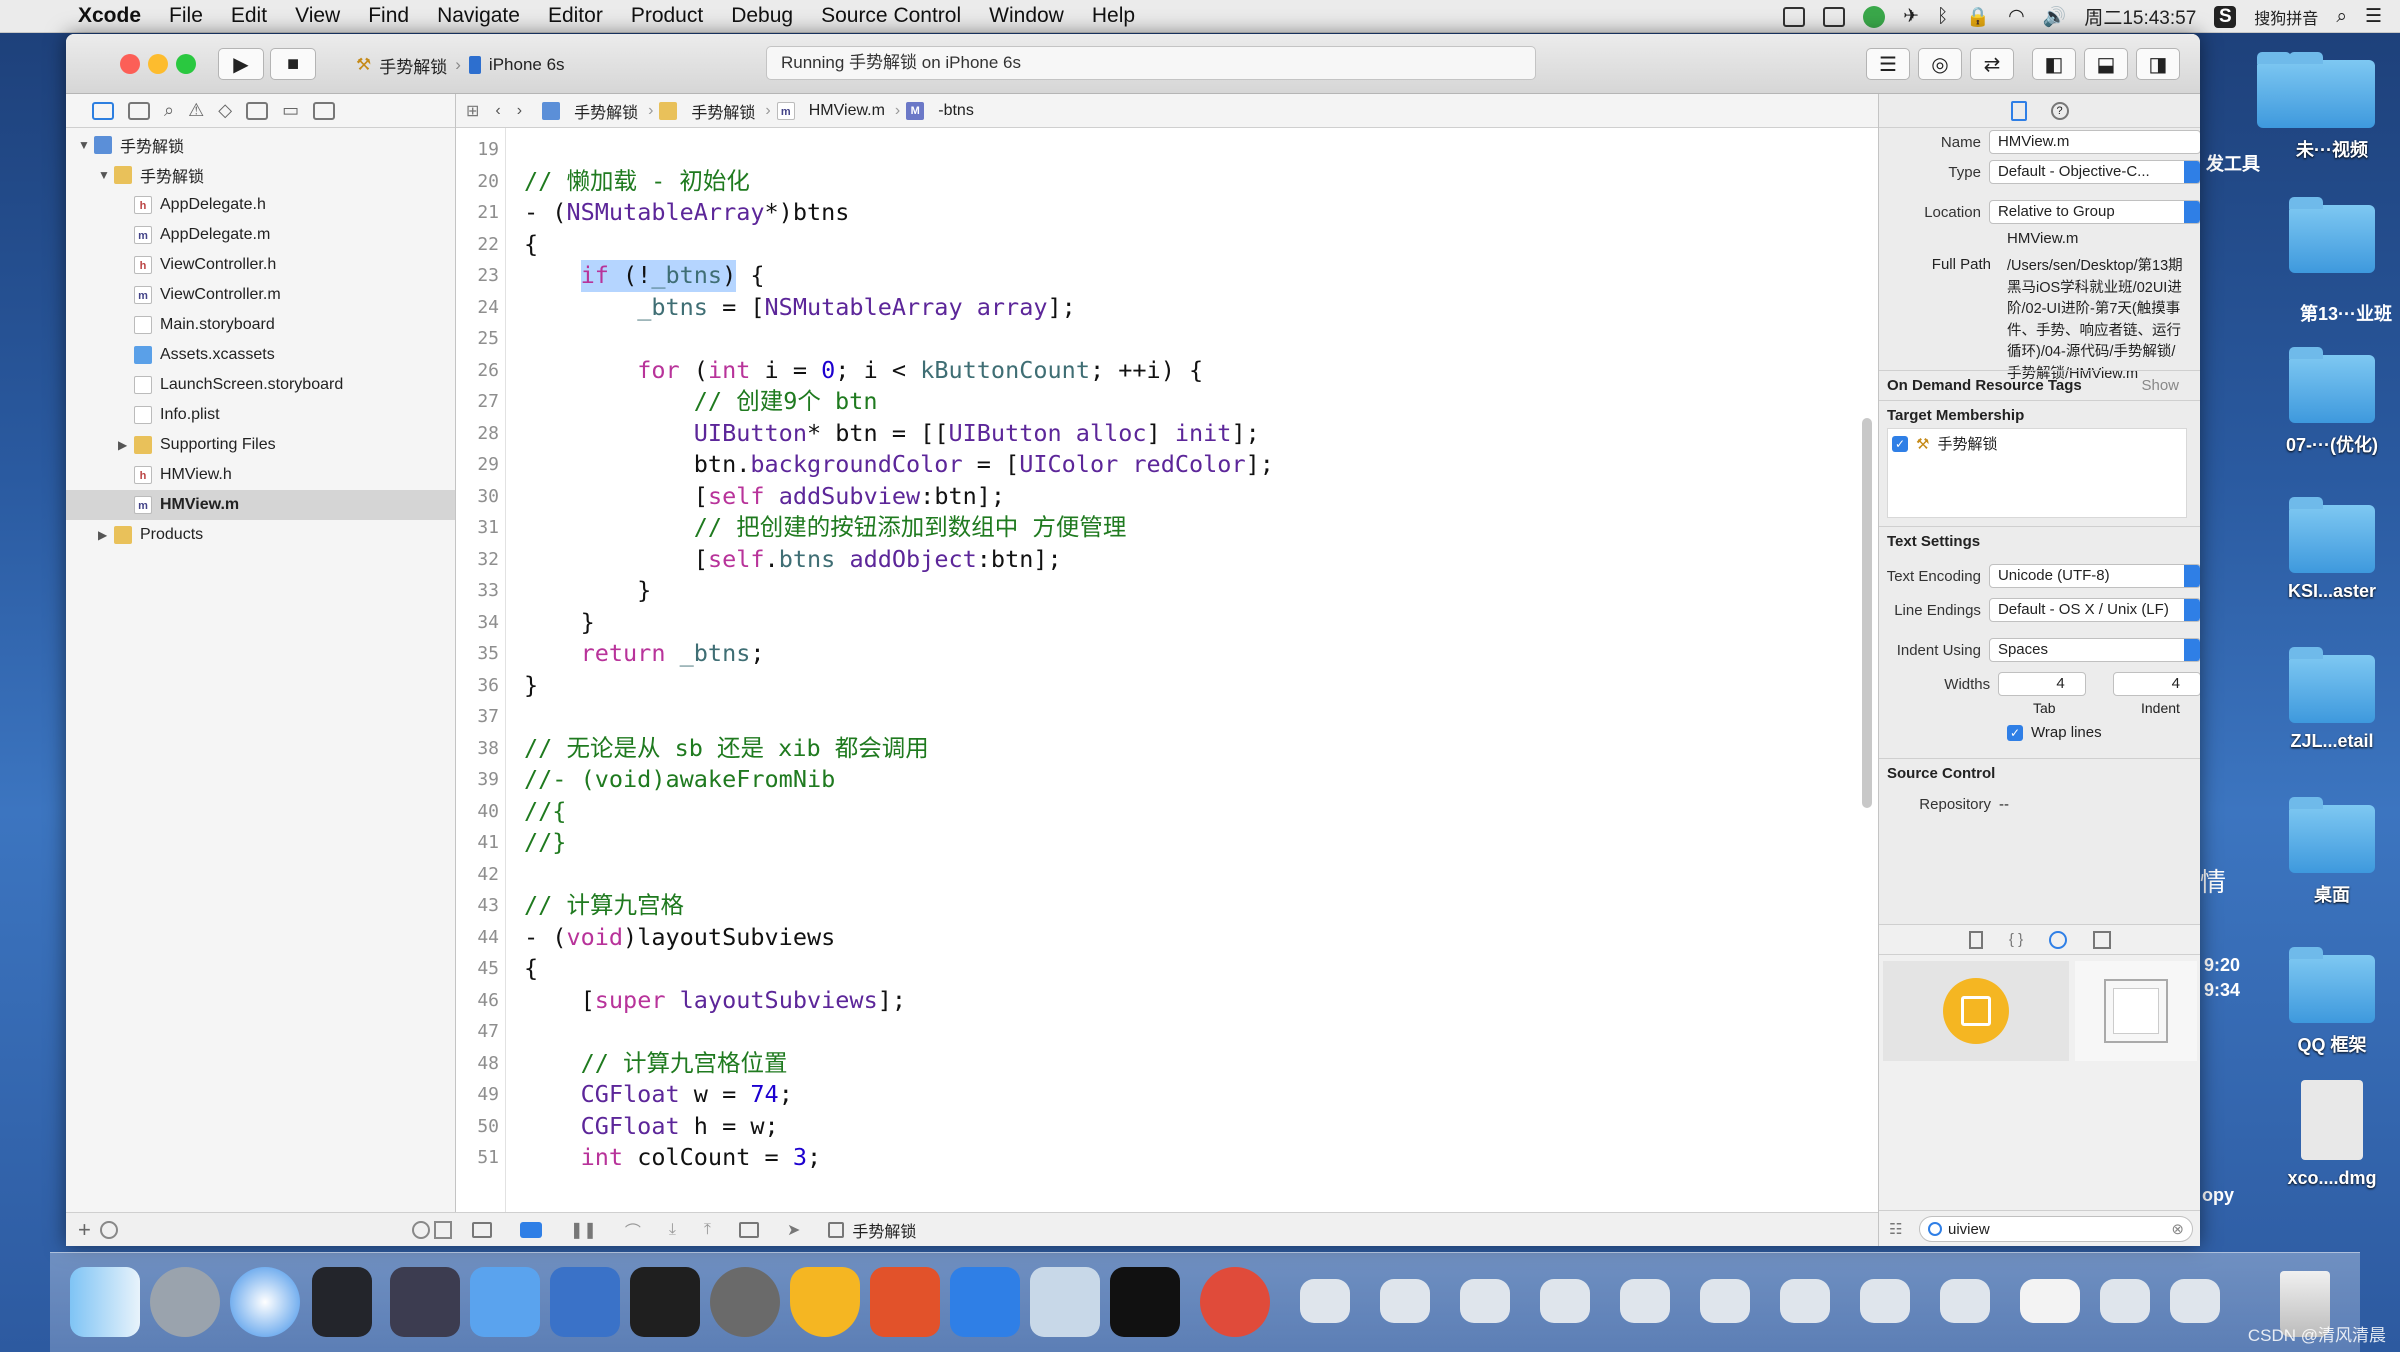  Describe the element at coordinates (2055, 17) in the screenshot. I see `volume-icon: 🔊` at that location.